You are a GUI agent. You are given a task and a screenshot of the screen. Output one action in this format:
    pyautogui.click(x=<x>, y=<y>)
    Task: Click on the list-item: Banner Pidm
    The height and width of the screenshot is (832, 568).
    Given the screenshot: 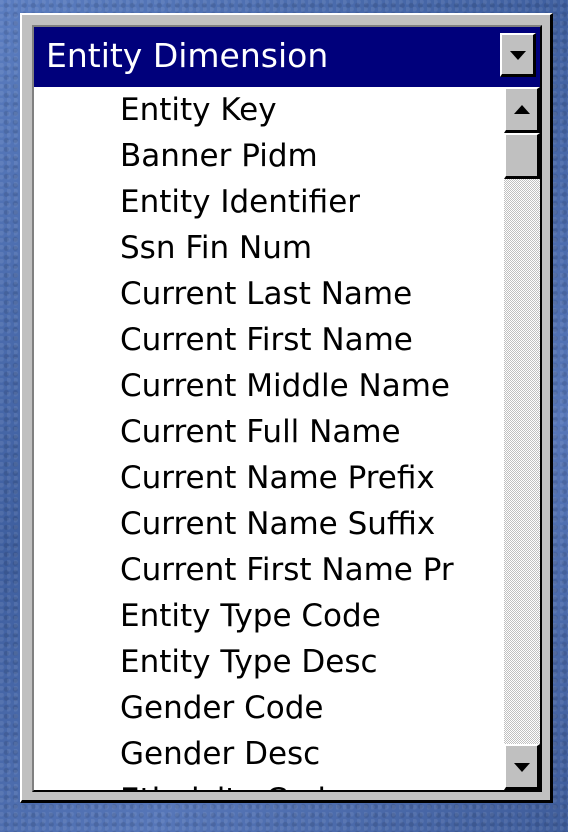 What is the action you would take?
    pyautogui.click(x=219, y=156)
    